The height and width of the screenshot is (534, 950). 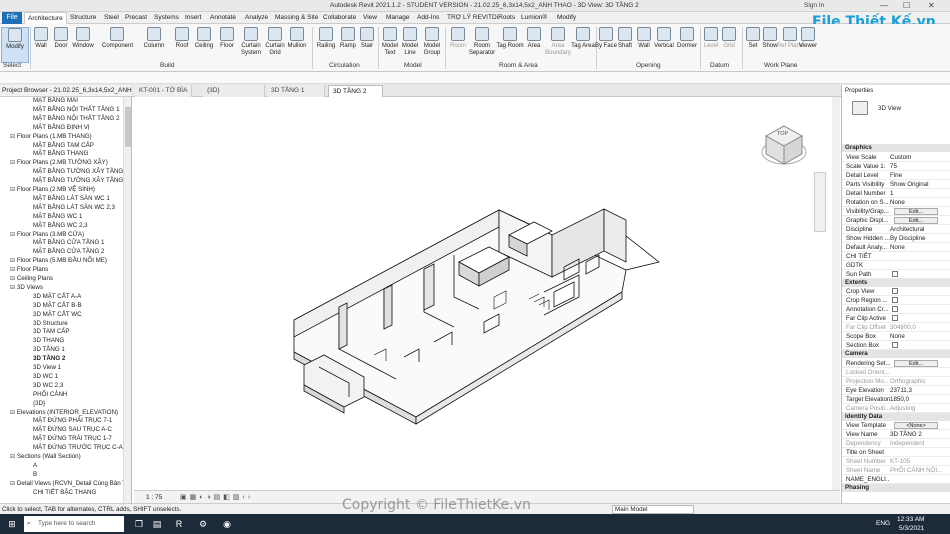 What do you see at coordinates (72, 439) in the screenshot?
I see `browser-item: MẶT ĐỨNG TRÁI TRỤC 1-7` at bounding box center [72, 439].